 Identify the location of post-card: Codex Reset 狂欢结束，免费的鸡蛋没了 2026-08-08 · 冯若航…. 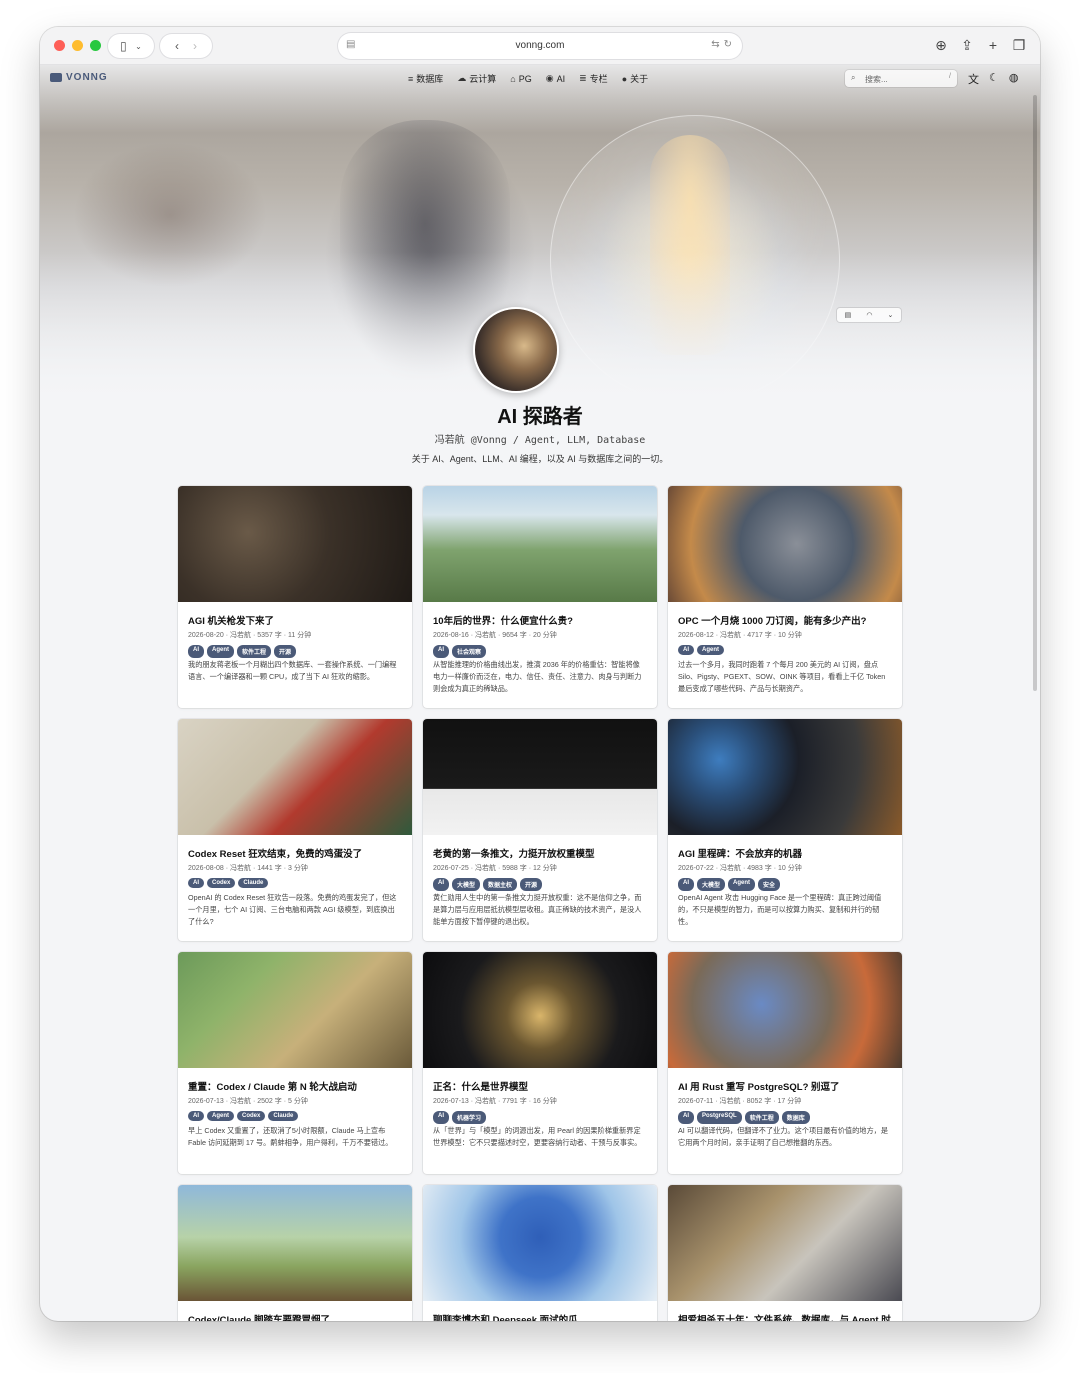
(295, 830).